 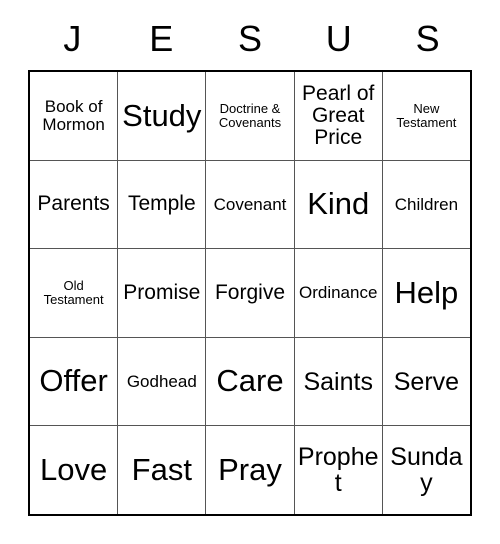 I want to click on bingo-cell-label: Forgive, so click(x=250, y=293).